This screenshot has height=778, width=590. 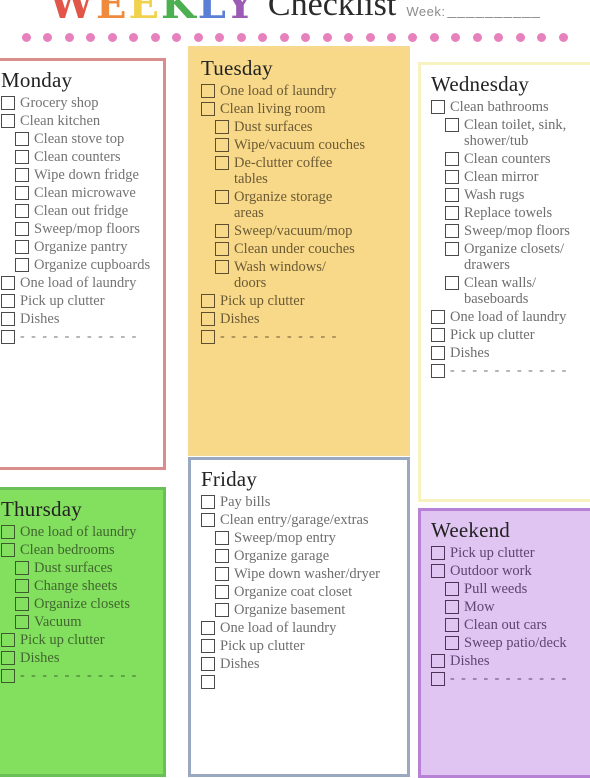 What do you see at coordinates (510, 106) in the screenshot?
I see `checklist-item: Clean bathrooms` at bounding box center [510, 106].